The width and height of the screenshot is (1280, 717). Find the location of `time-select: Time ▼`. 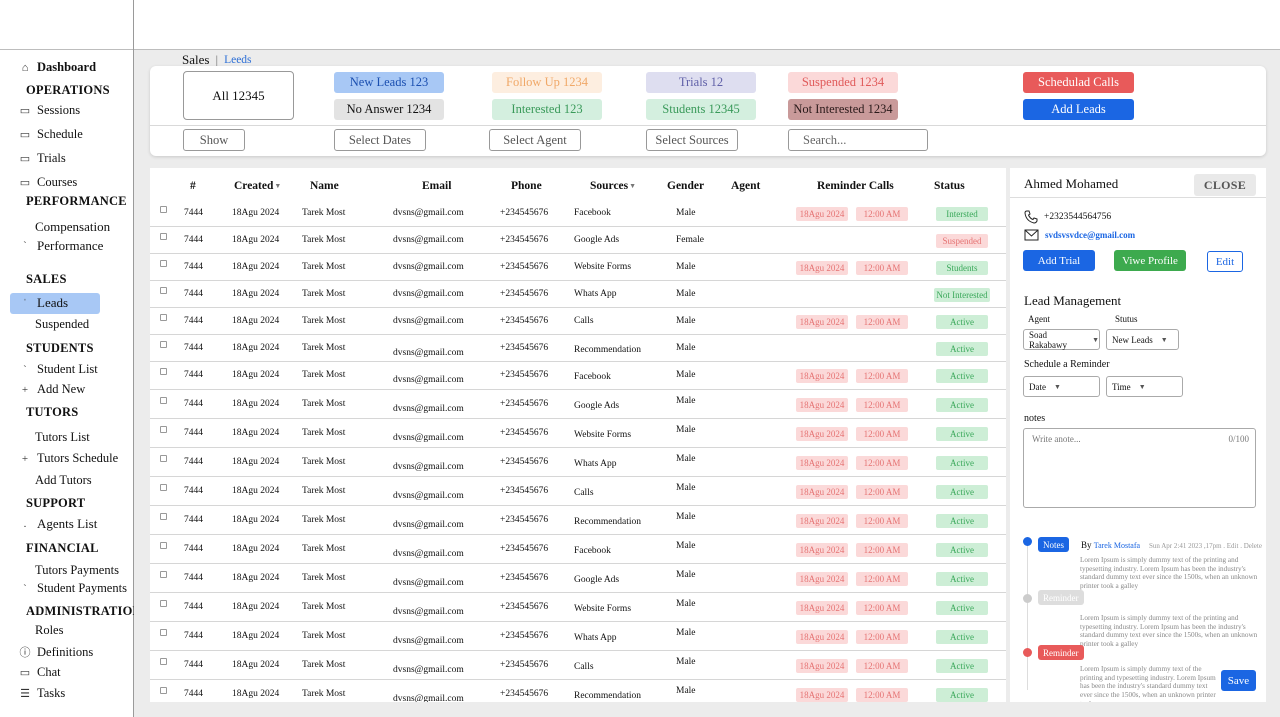

time-select: Time ▼ is located at coordinates (1144, 386).